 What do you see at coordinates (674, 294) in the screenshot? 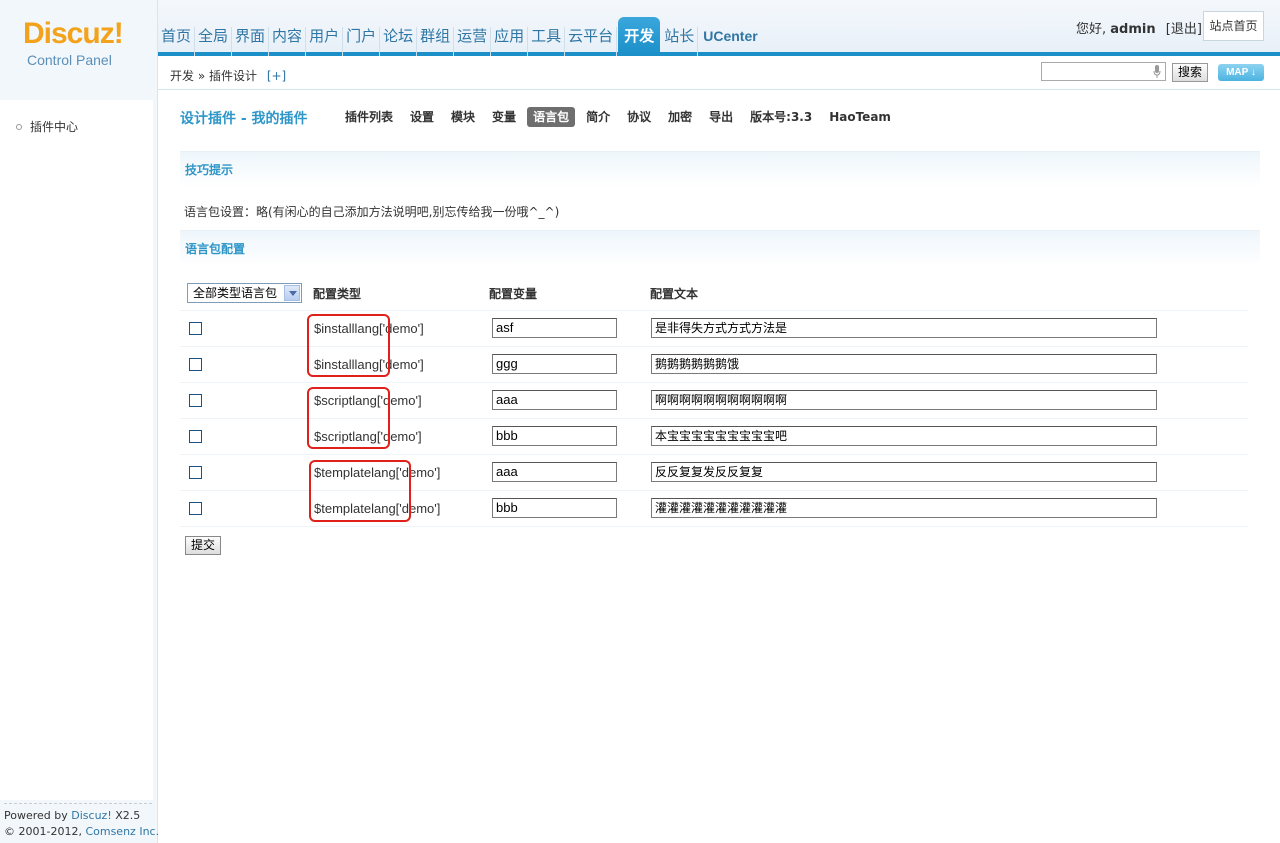
I see `column-header-text: 配置文本` at bounding box center [674, 294].